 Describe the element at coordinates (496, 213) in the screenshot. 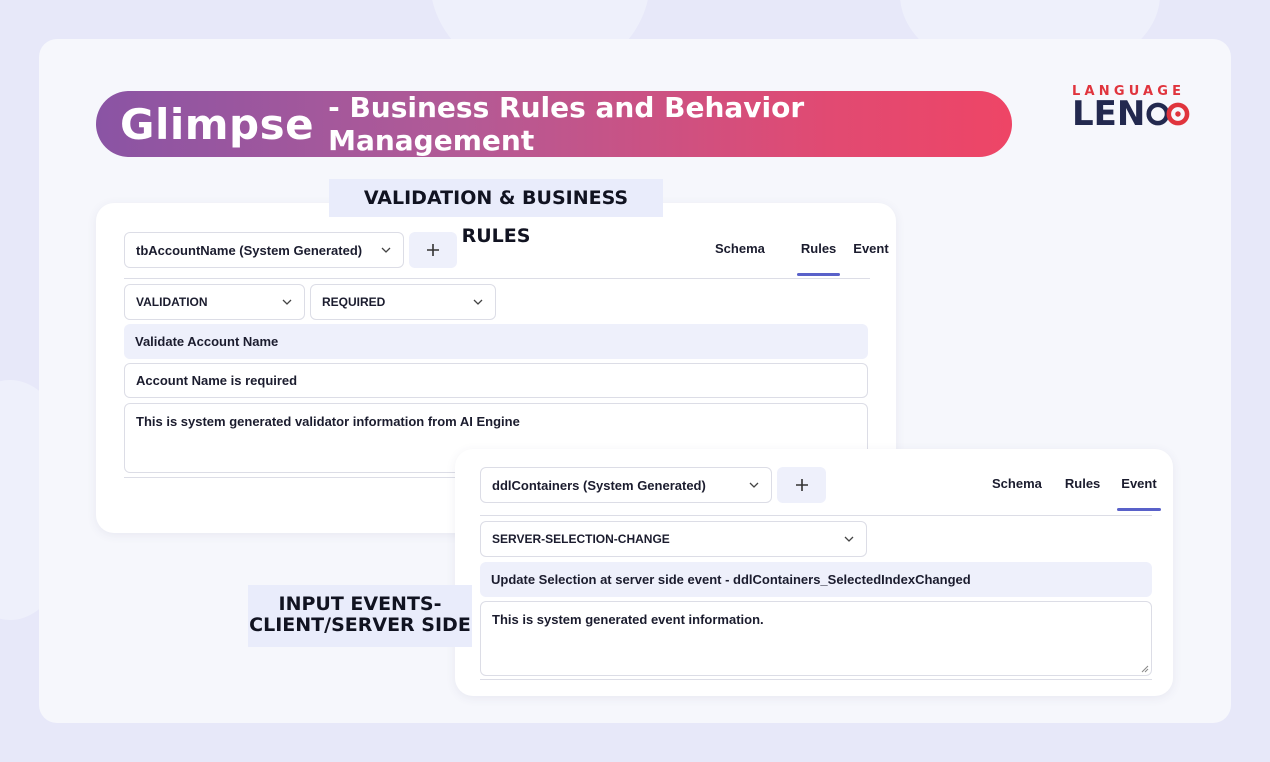

I see `validation-section-tag: VALIDATION & BUSINESS RULES` at that location.